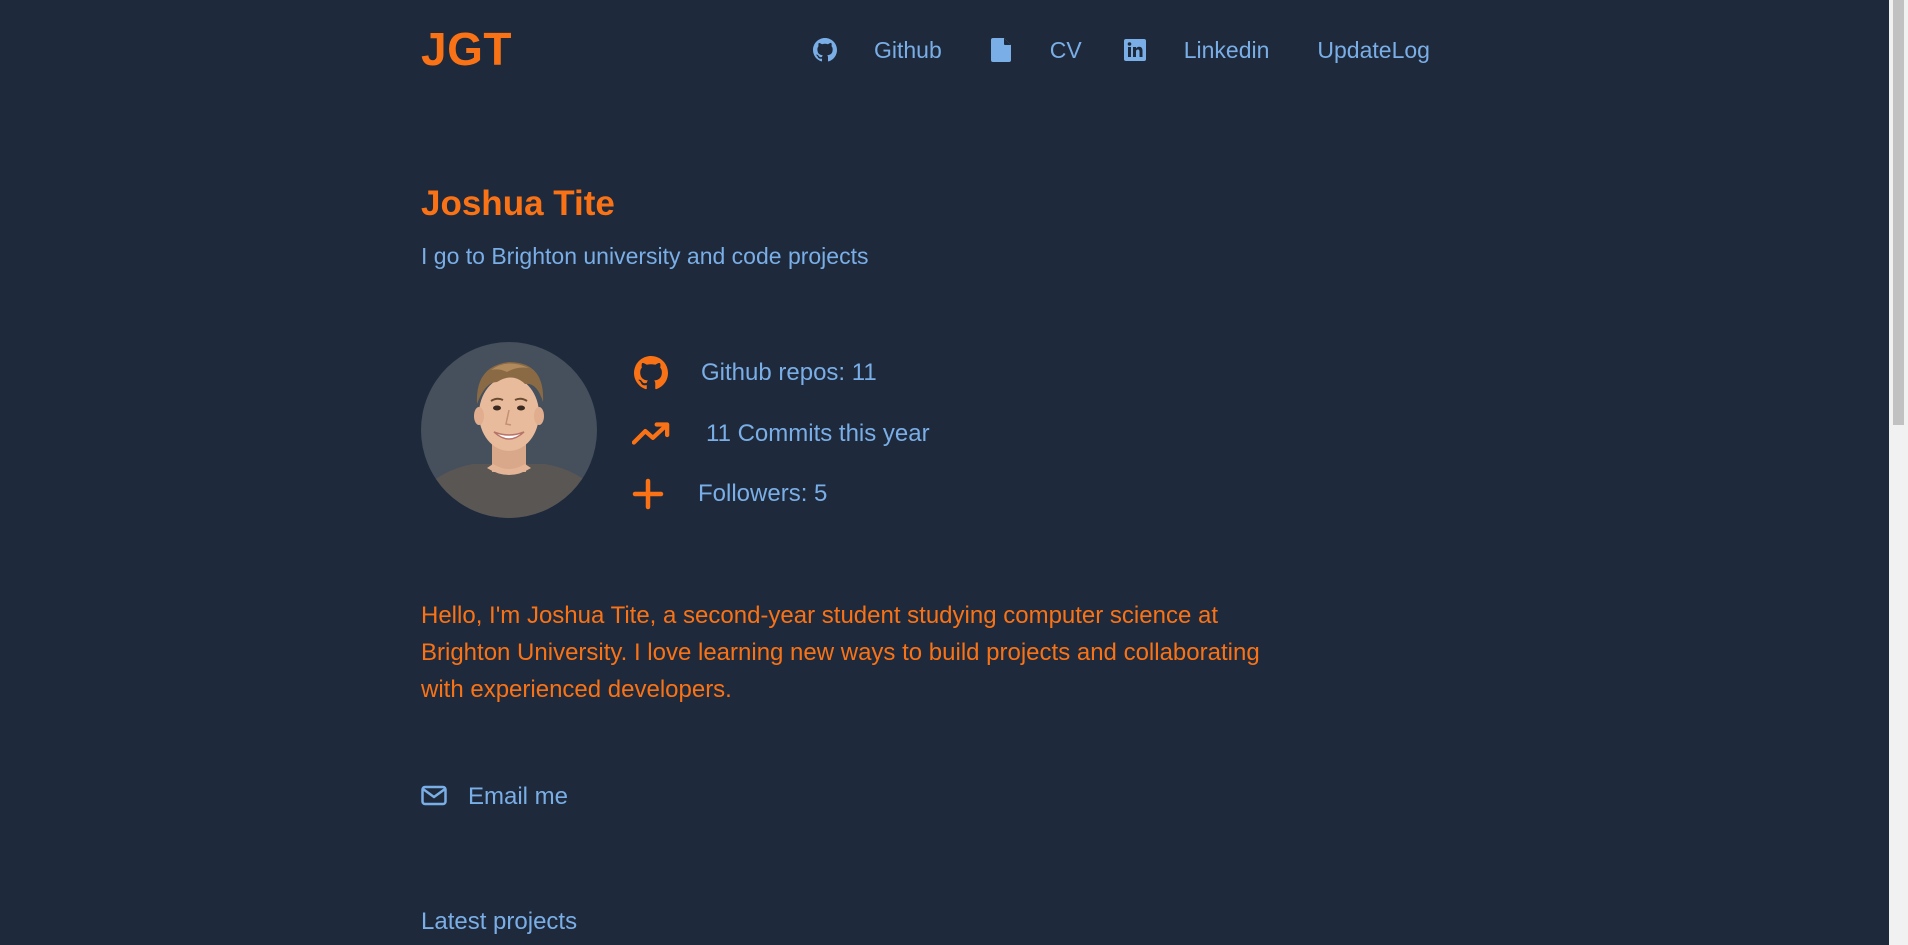 The width and height of the screenshot is (1908, 945). Describe the element at coordinates (509, 430) in the screenshot. I see `avatar` at that location.